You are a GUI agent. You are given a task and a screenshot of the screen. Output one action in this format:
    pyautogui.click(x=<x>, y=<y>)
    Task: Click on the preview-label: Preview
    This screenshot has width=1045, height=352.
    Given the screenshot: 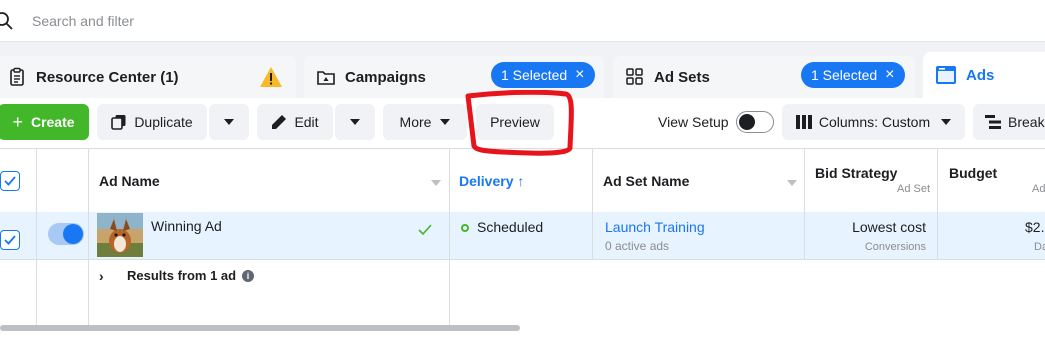 What is the action you would take?
    pyautogui.click(x=515, y=122)
    